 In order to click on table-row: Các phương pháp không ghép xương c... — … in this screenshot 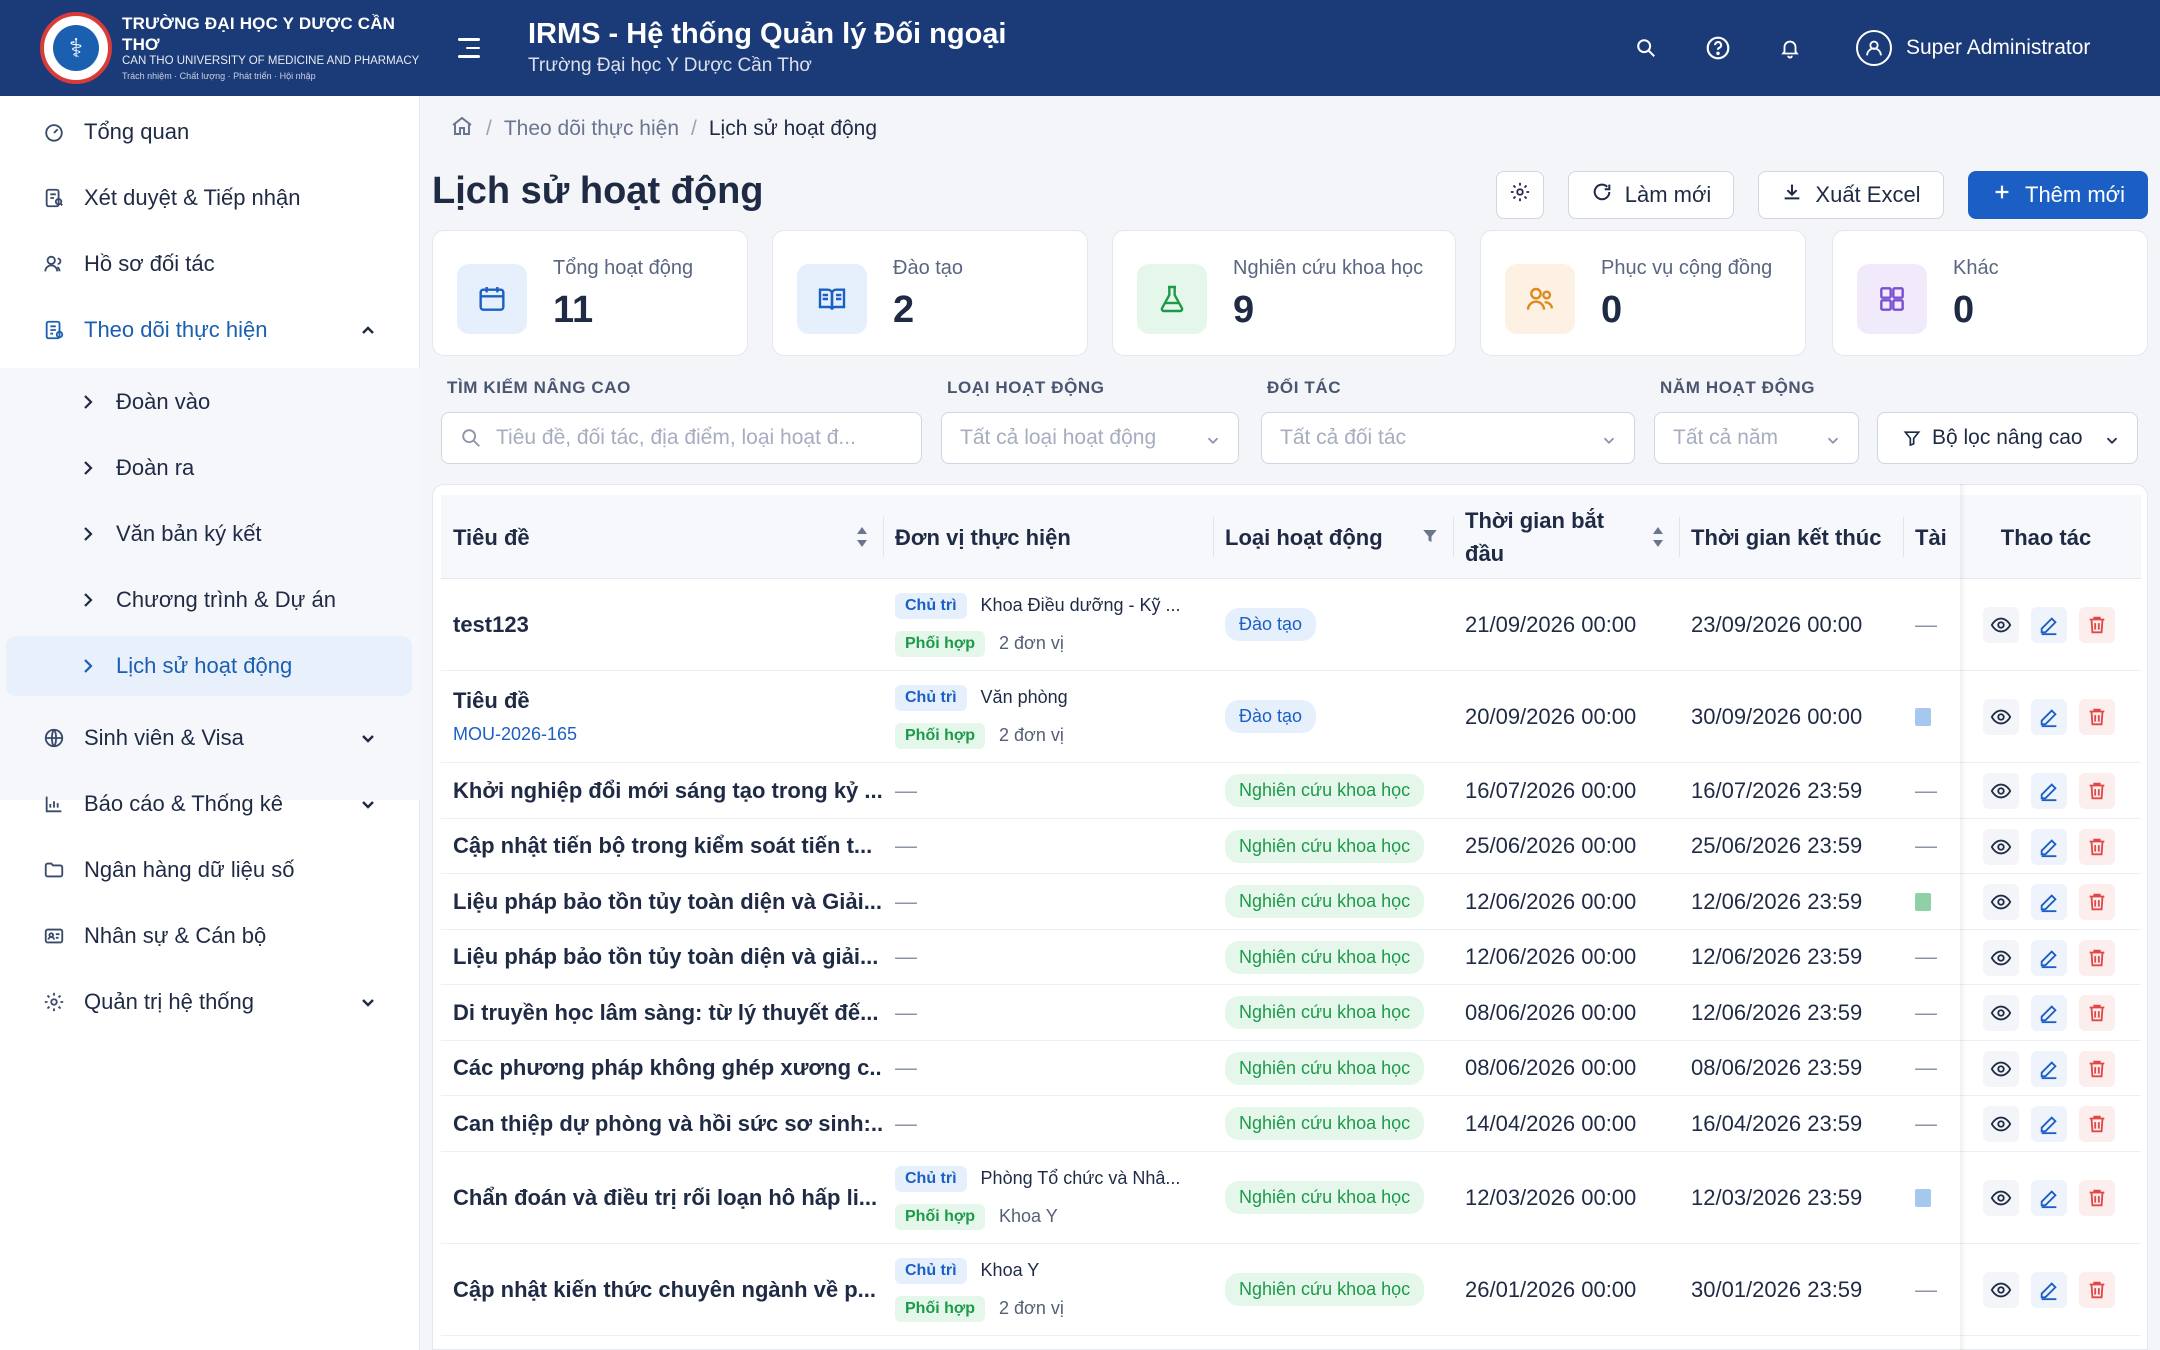, I will do `click(1291, 1068)`.